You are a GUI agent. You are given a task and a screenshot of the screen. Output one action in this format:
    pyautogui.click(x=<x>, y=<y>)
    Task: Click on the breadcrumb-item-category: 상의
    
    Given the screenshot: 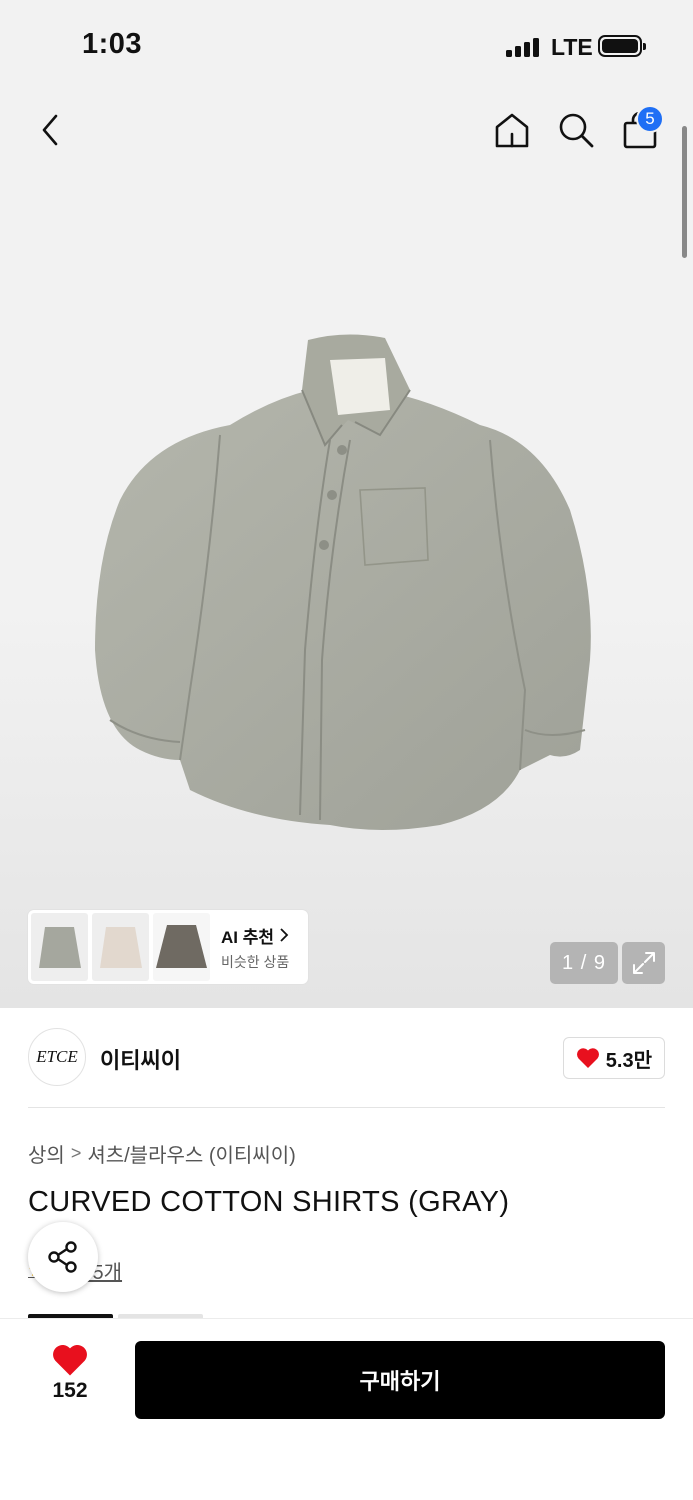 What is the action you would take?
    pyautogui.click(x=46, y=1153)
    